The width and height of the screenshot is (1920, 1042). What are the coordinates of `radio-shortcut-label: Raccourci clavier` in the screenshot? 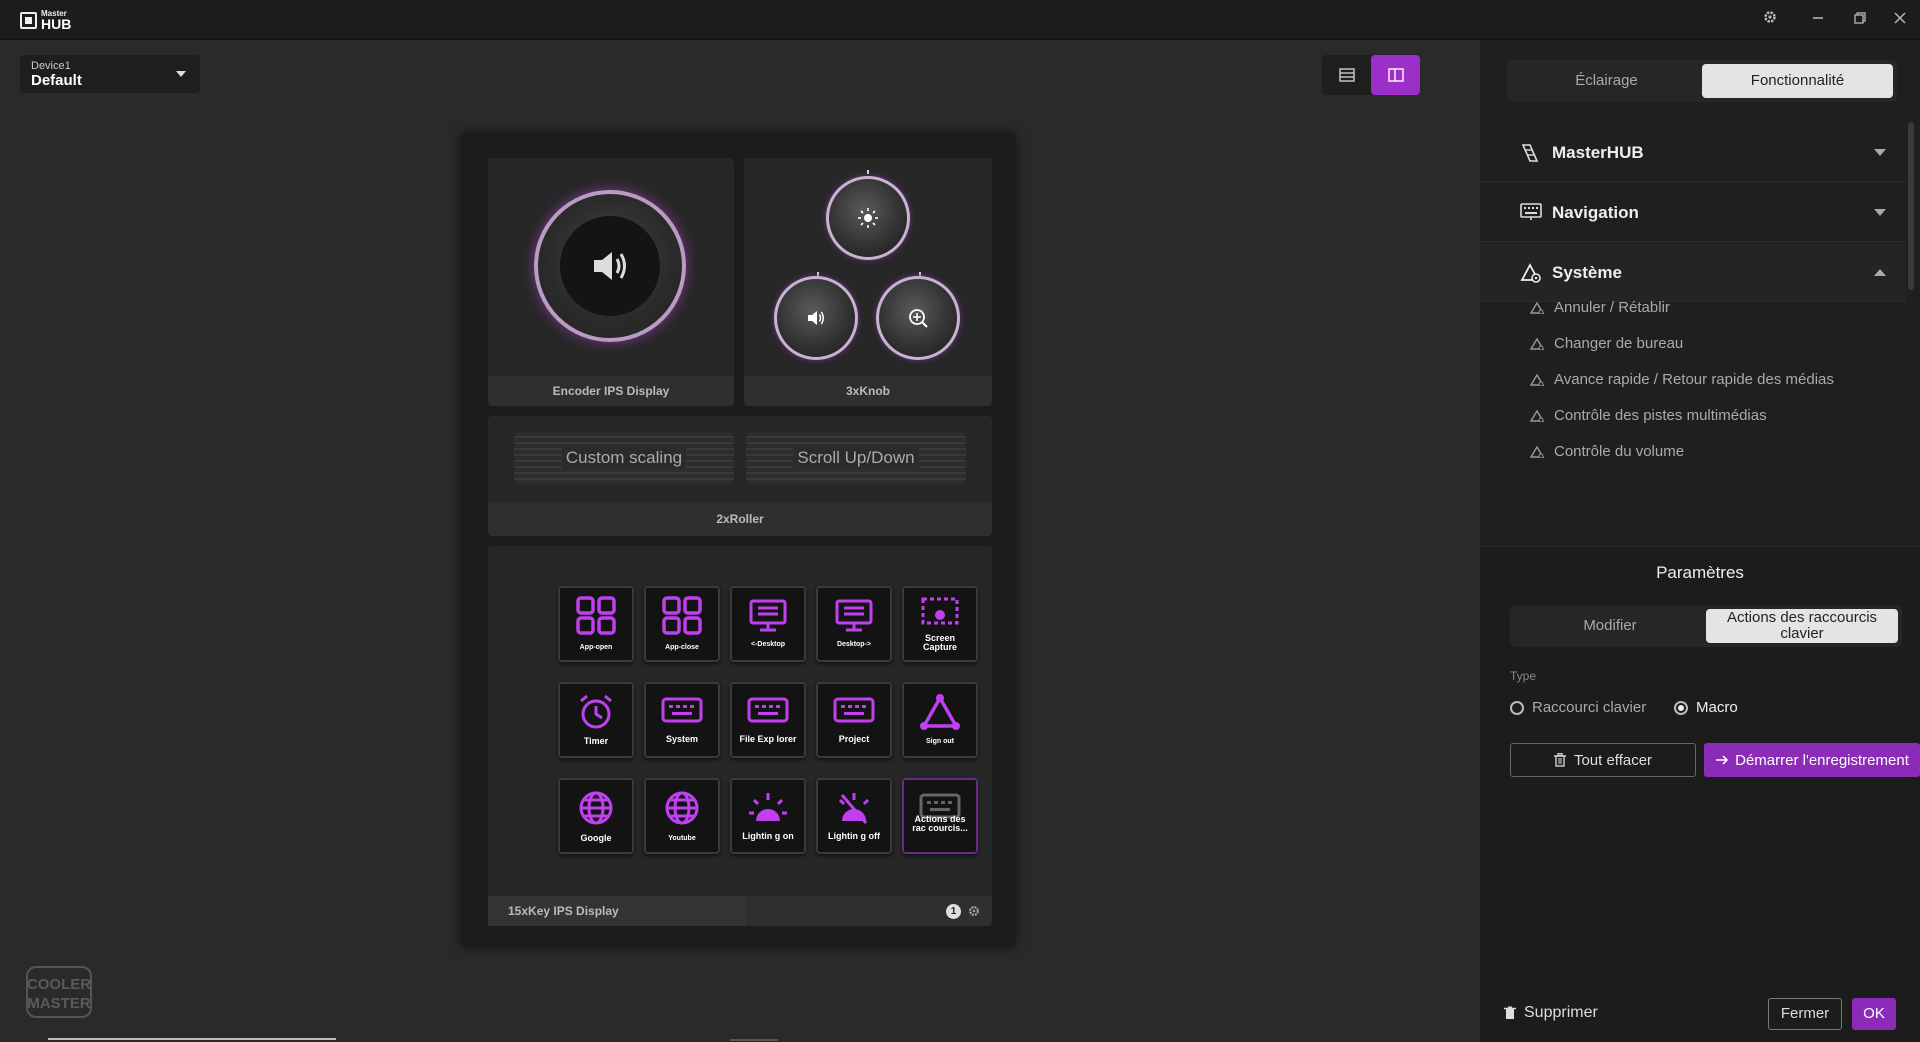 It's located at (1589, 707).